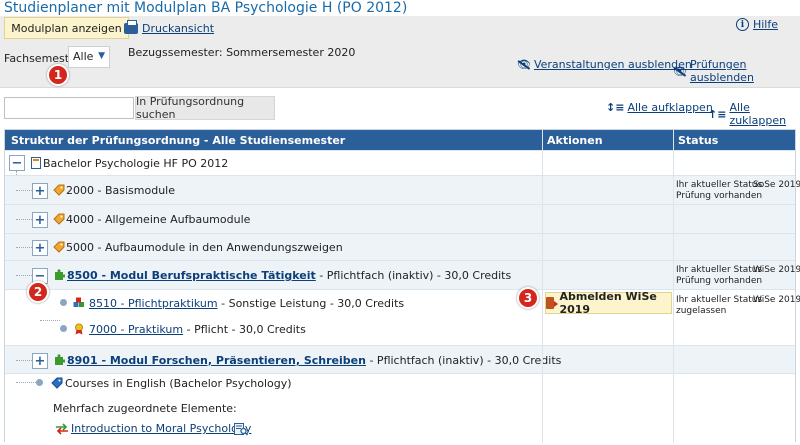  I want to click on abmelden-button: Abmelden WiSe 2019, so click(608, 303).